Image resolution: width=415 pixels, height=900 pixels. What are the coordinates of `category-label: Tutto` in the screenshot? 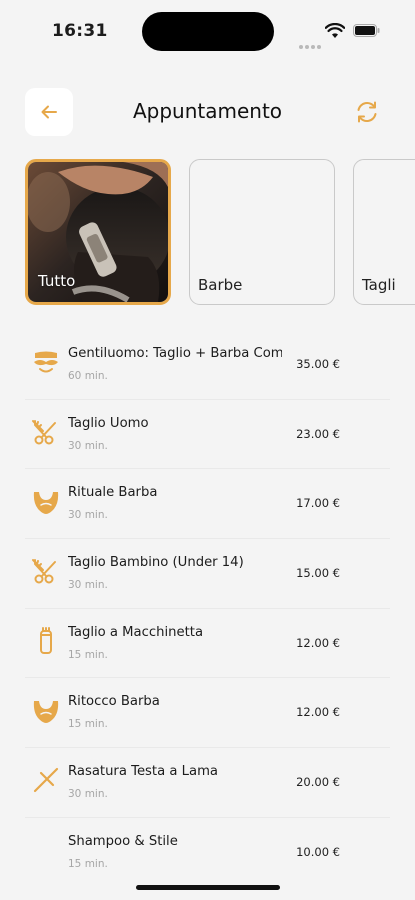 It's located at (57, 281).